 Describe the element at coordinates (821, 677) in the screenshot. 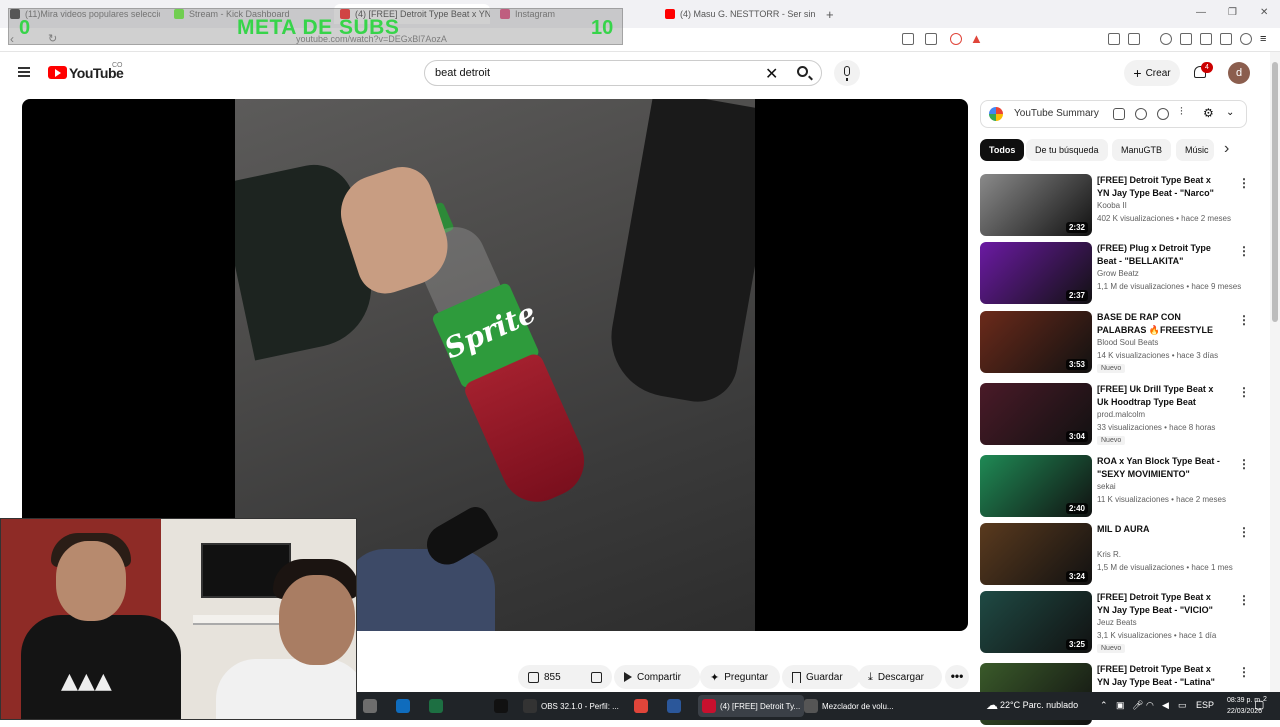

I see `save-button: Guardar` at that location.